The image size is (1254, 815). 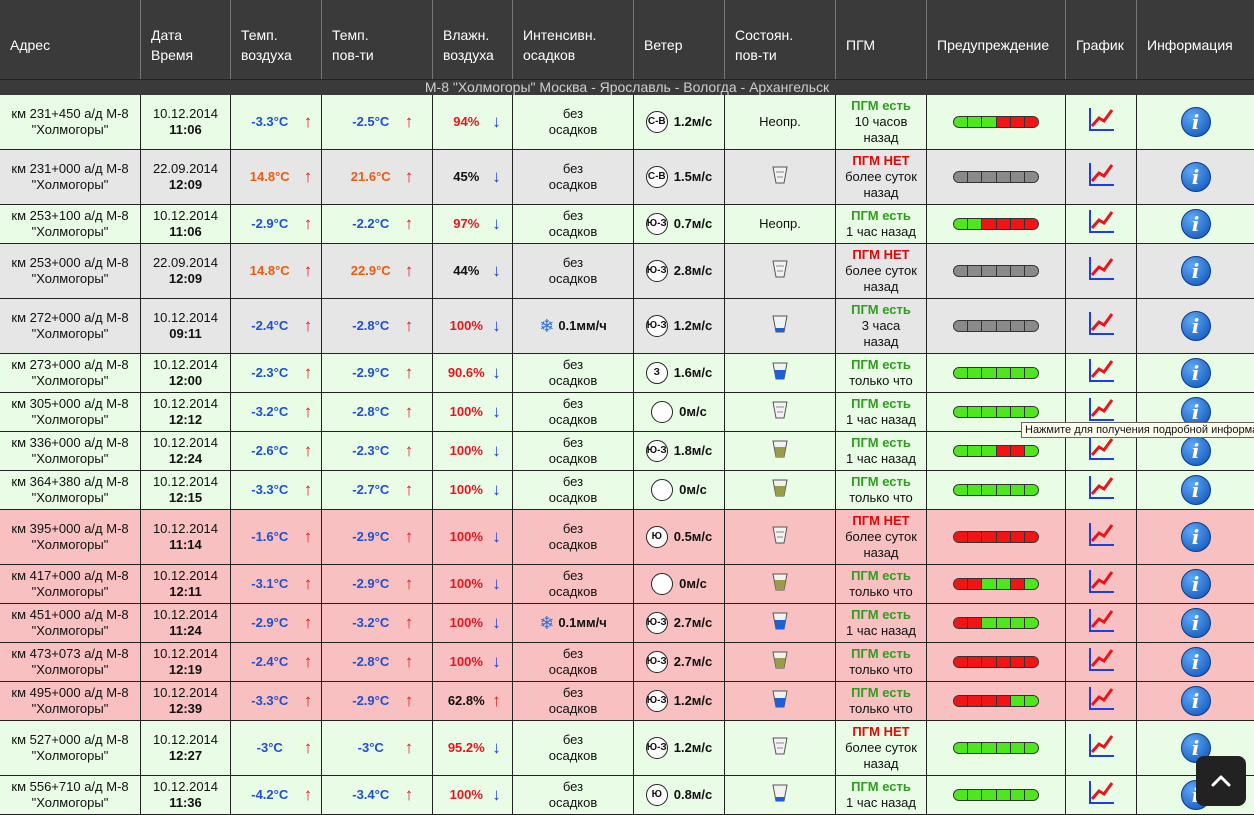 I want to click on chart-icon, so click(x=1101, y=487).